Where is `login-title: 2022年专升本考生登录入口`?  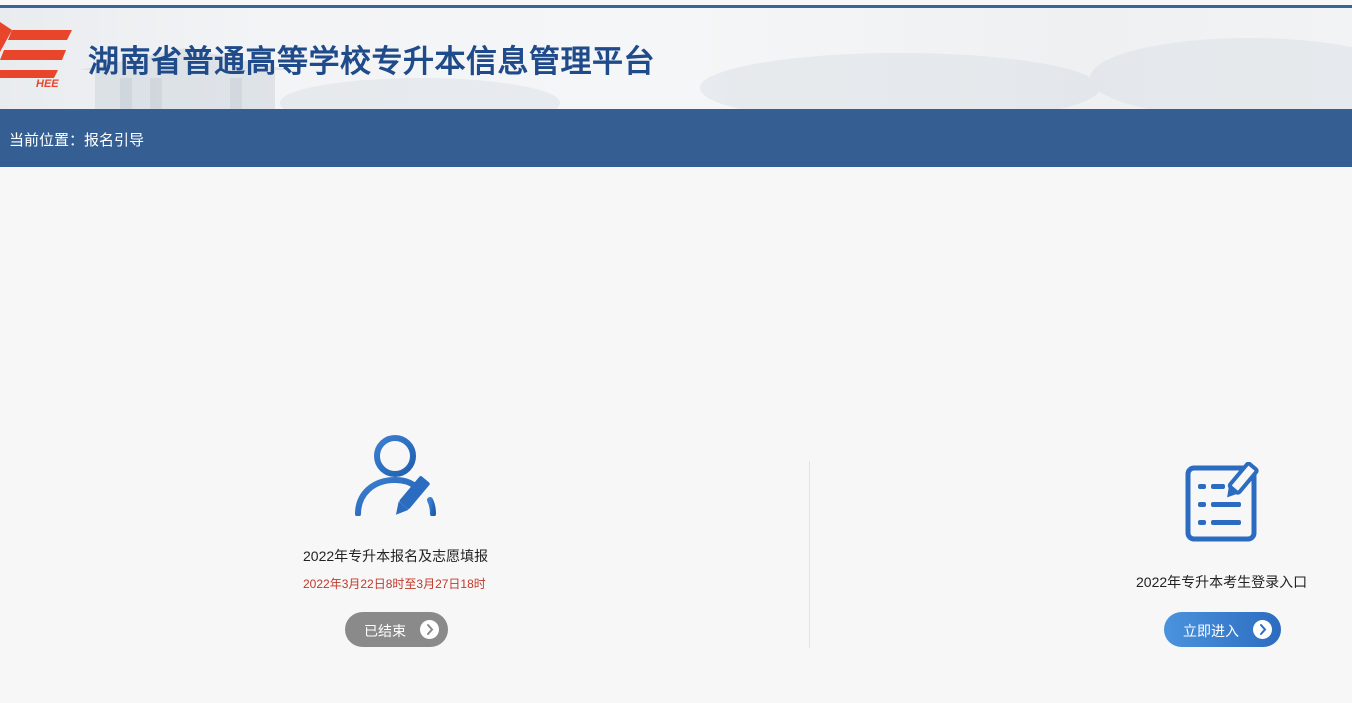 login-title: 2022年专升本考生登录入口 is located at coordinates (1222, 582).